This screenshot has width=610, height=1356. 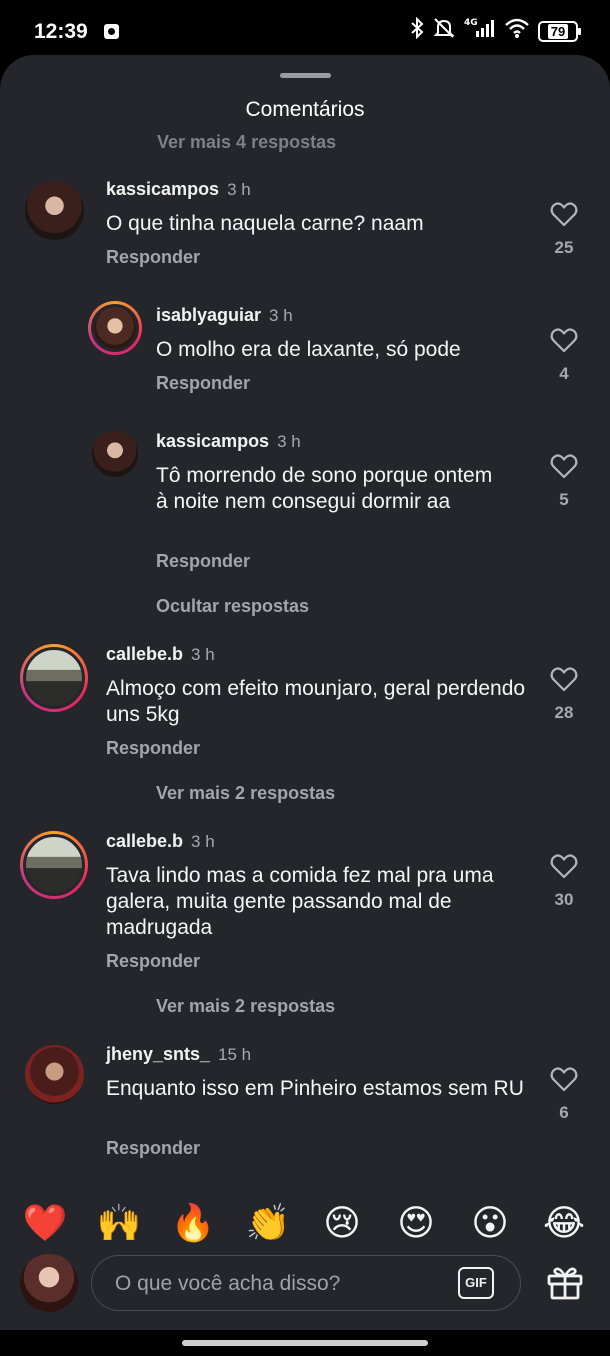 I want to click on emoji-clap-button: 👏, so click(x=268, y=1223).